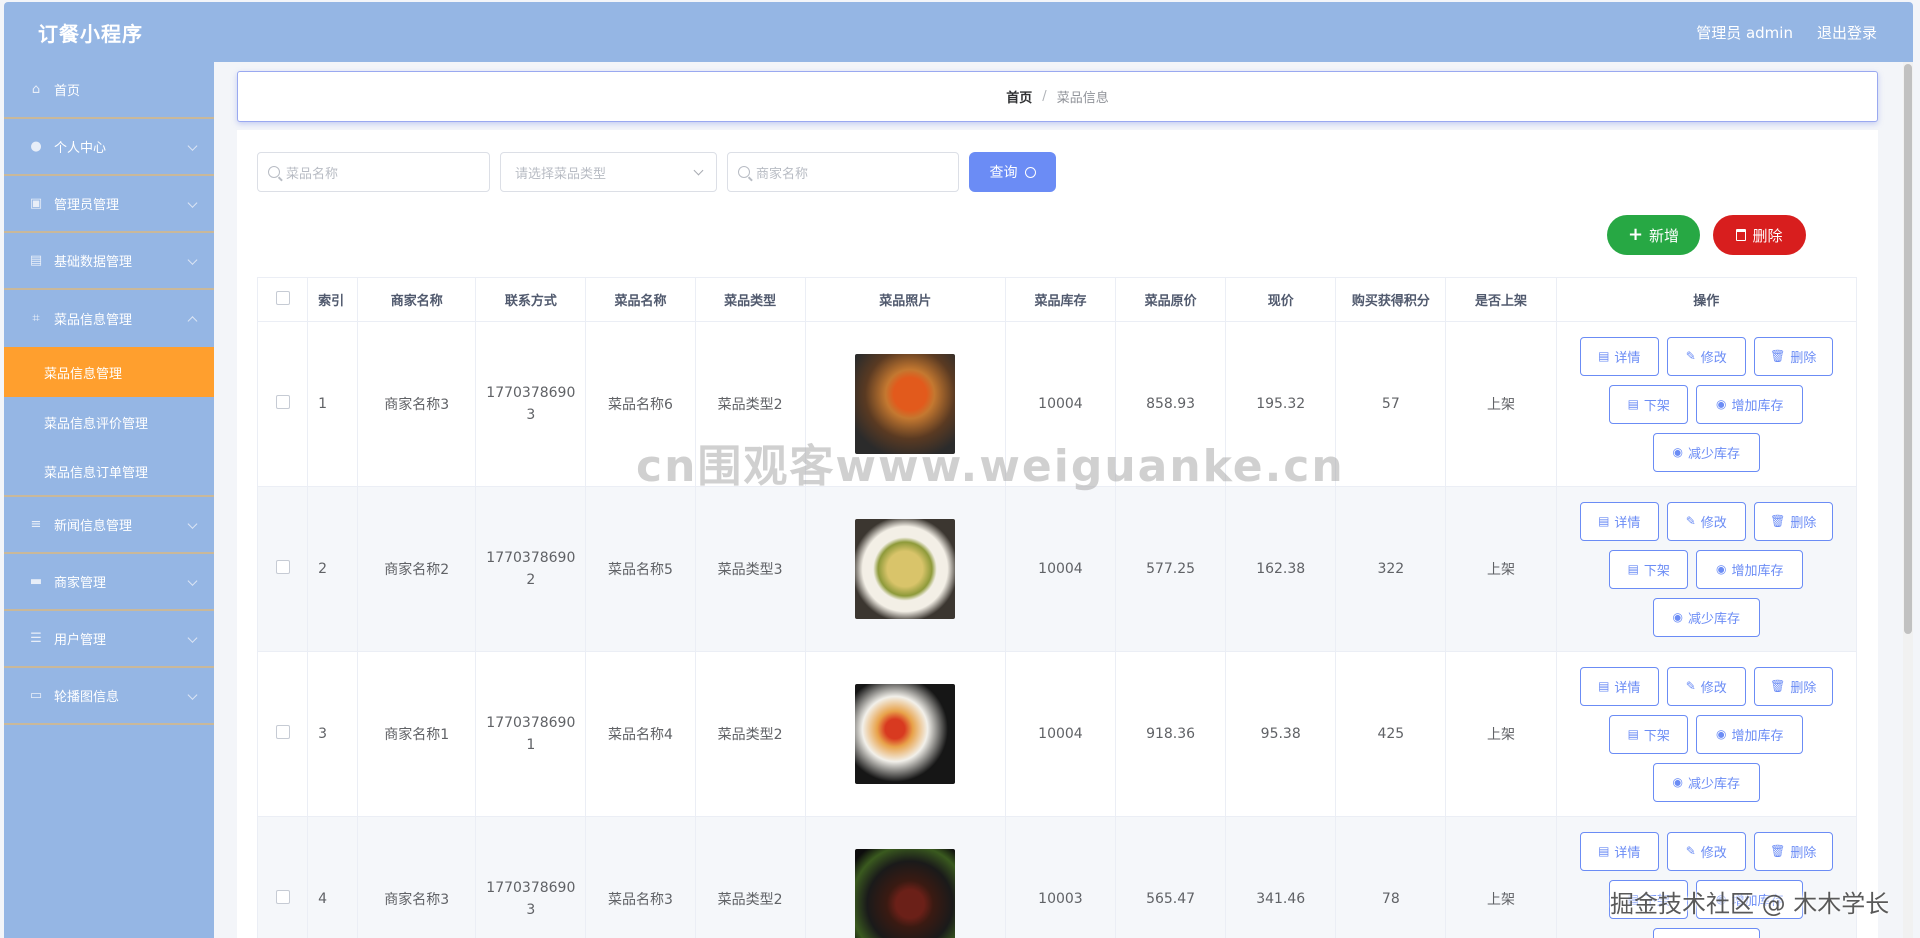 The width and height of the screenshot is (1920, 938). I want to click on vertical-scrollbar, so click(1908, 500).